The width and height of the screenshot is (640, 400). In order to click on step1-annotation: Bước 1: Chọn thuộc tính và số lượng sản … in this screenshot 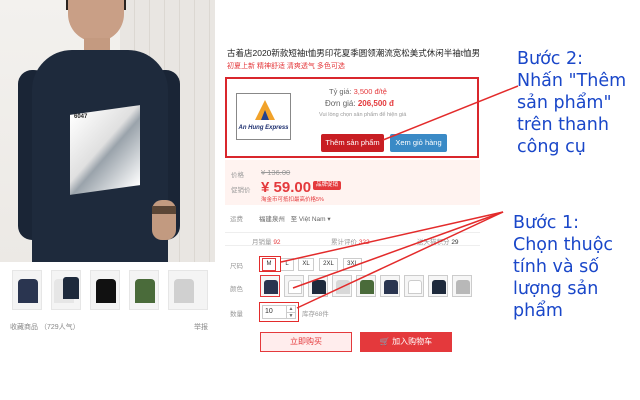, I will do `click(563, 267)`.